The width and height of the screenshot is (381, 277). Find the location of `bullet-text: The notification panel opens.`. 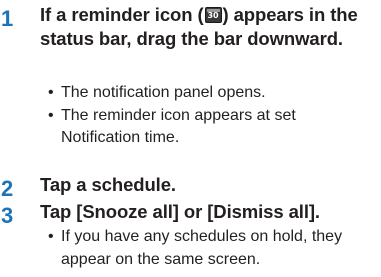

bullet-text: The notification panel opens. is located at coordinates (163, 92).